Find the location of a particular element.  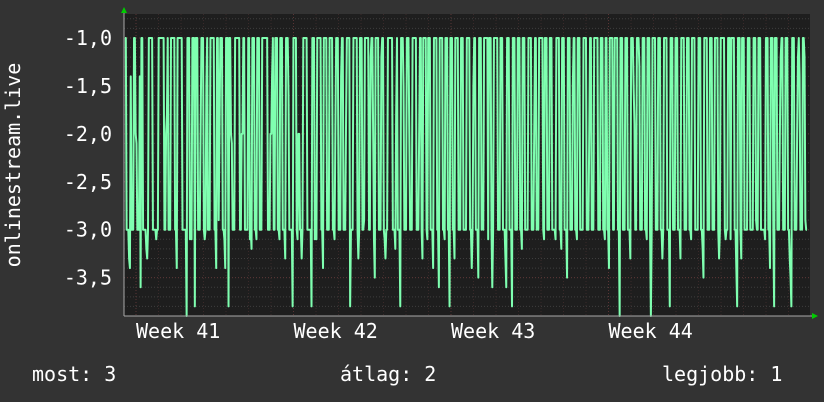

x-axis-arrow-icon is located at coordinates (815, 316).